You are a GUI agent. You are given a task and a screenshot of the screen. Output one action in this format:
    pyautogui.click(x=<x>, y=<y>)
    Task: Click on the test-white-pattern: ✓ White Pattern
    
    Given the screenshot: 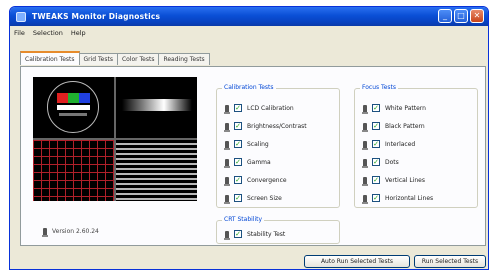 What is the action you would take?
    pyautogui.click(x=394, y=108)
    